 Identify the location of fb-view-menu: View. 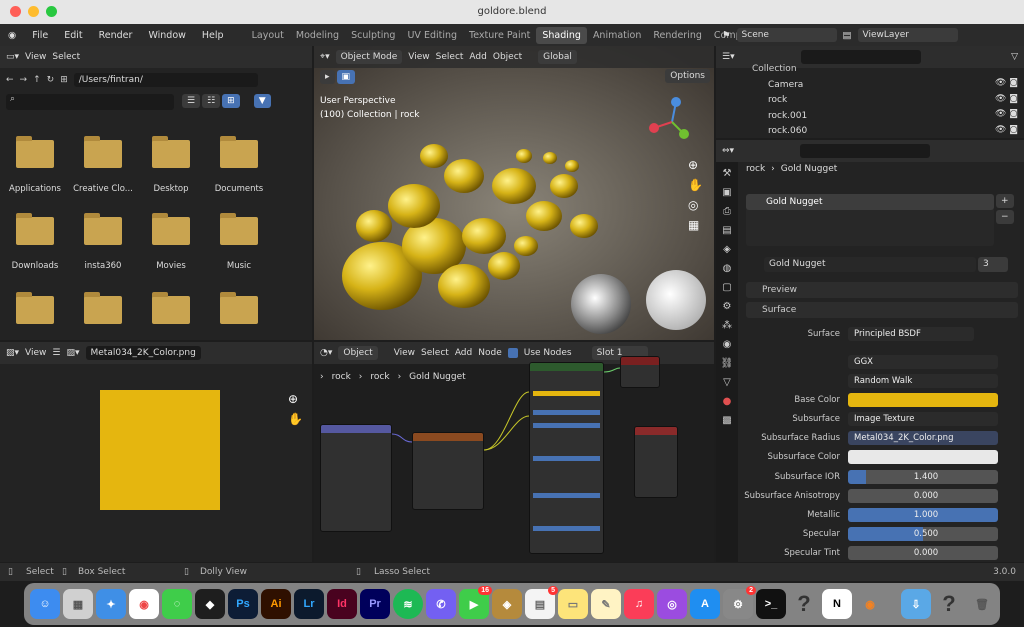
(35, 57).